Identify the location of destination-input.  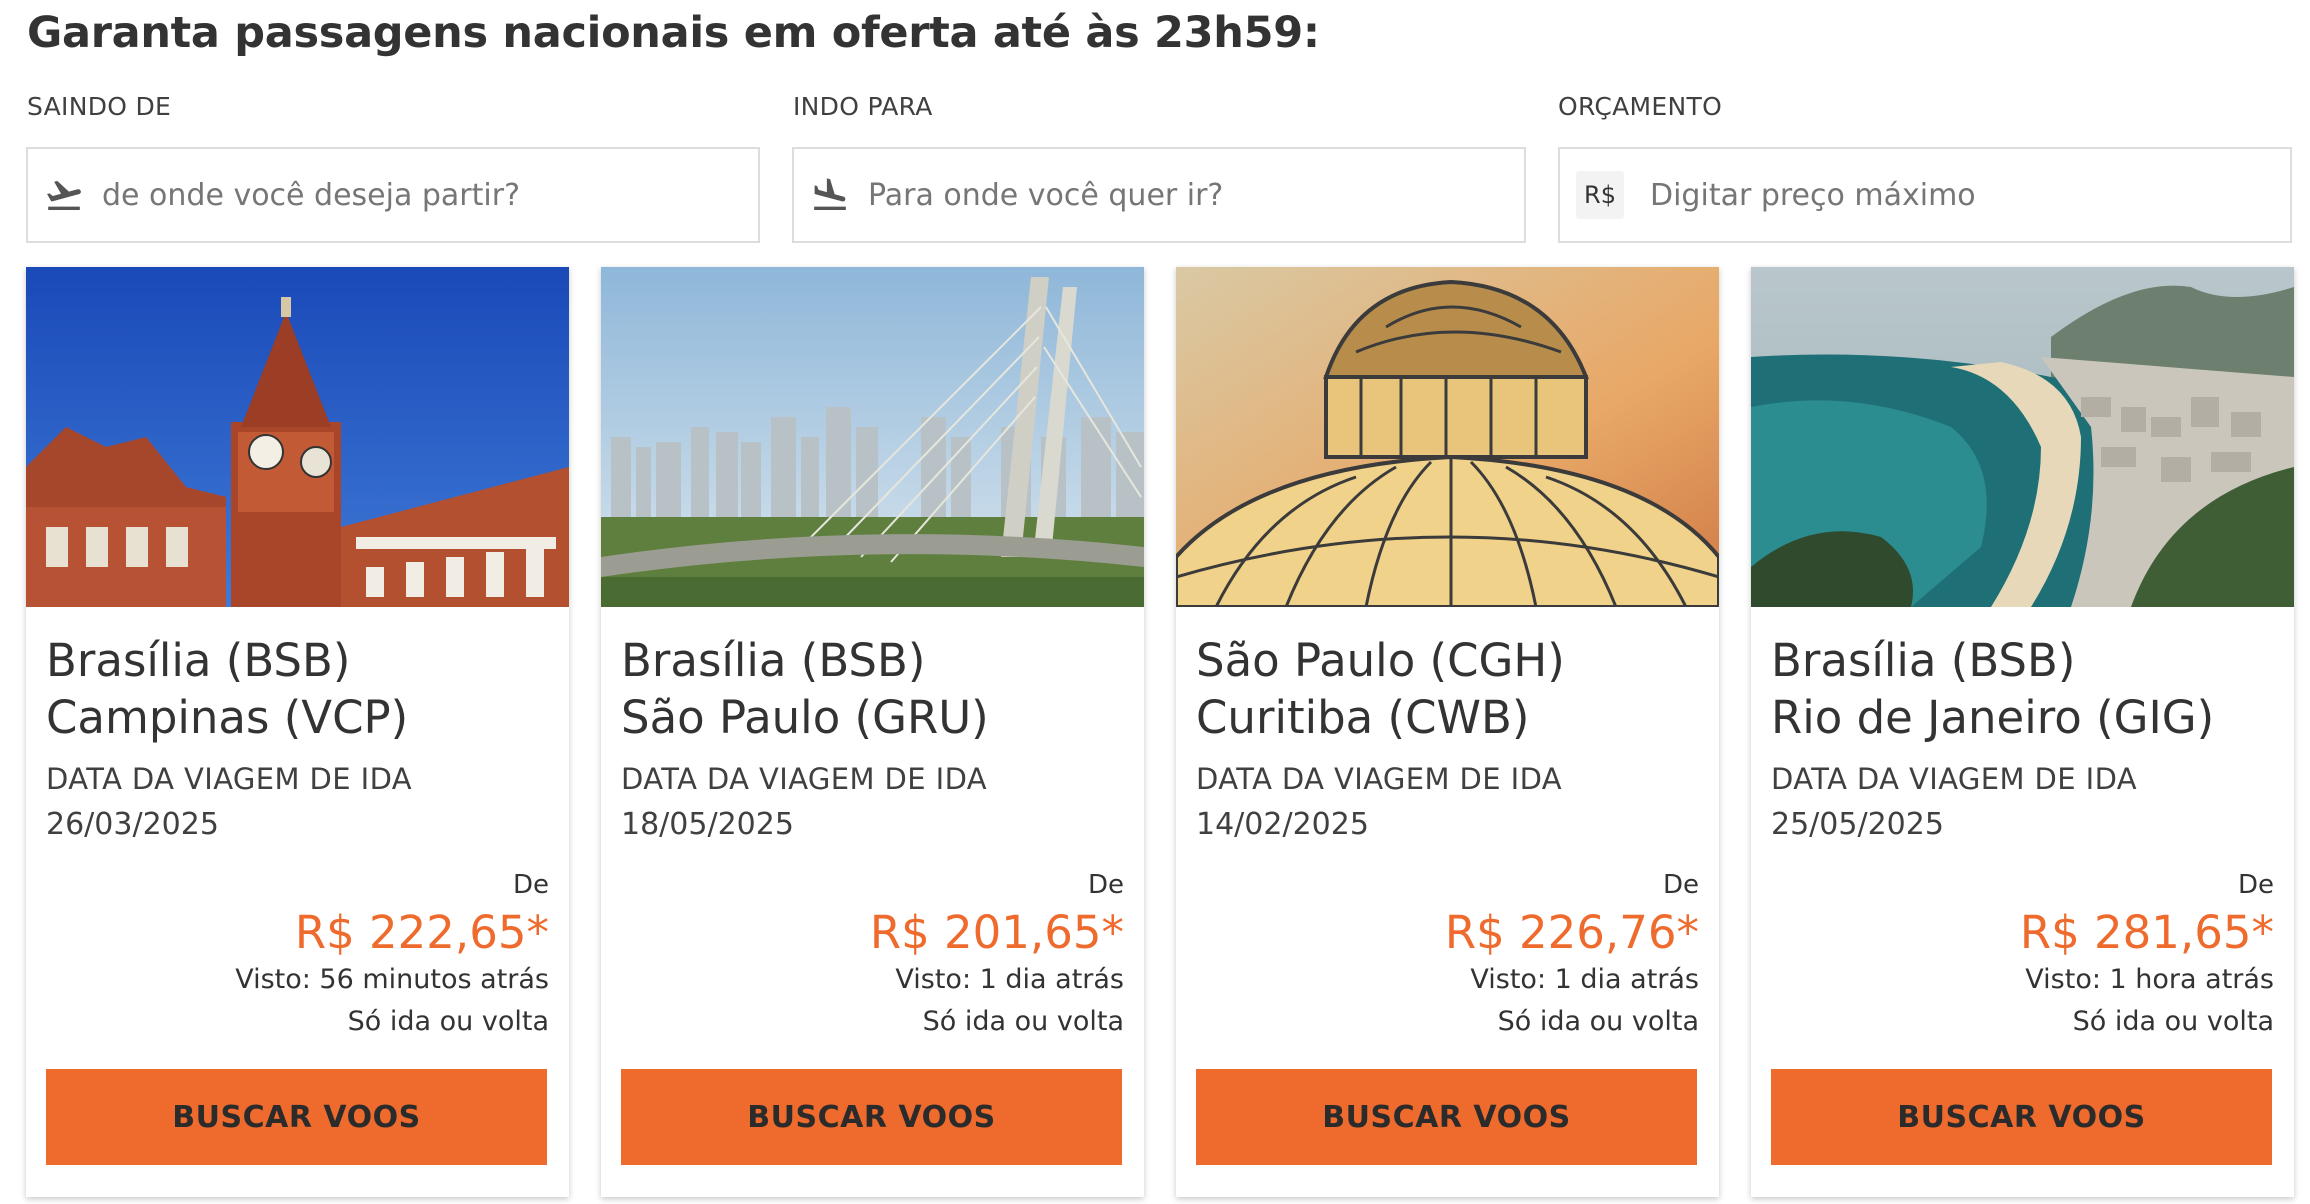
(1196, 195).